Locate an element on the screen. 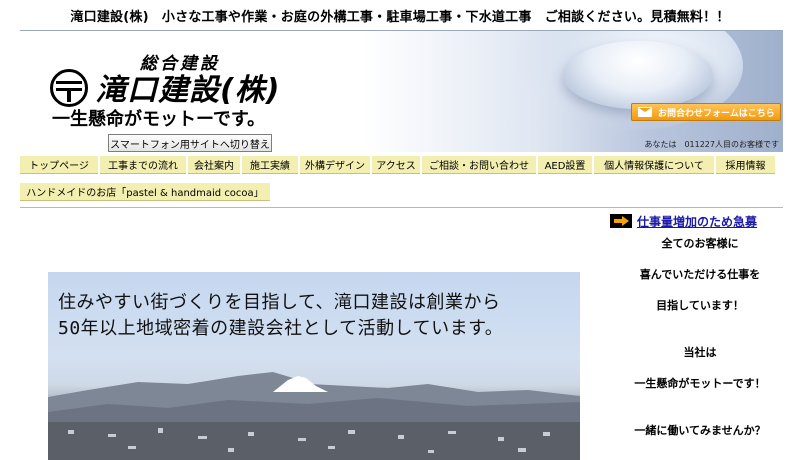 This screenshot has height=460, width=800. sidebar-text-6: 一緒に働いてみませんか？ is located at coordinates (700, 430).